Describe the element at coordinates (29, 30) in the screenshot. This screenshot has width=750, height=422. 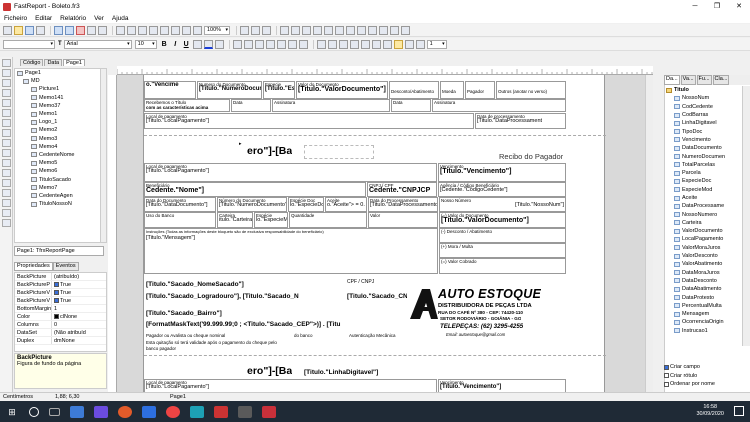
I see `save-icon` at that location.